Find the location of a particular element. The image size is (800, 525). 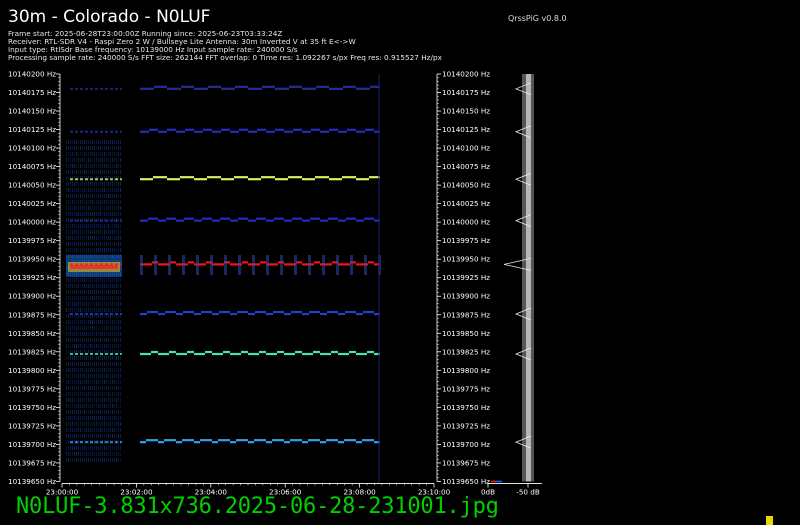

carrier-sidebands is located at coordinates (295, 265).